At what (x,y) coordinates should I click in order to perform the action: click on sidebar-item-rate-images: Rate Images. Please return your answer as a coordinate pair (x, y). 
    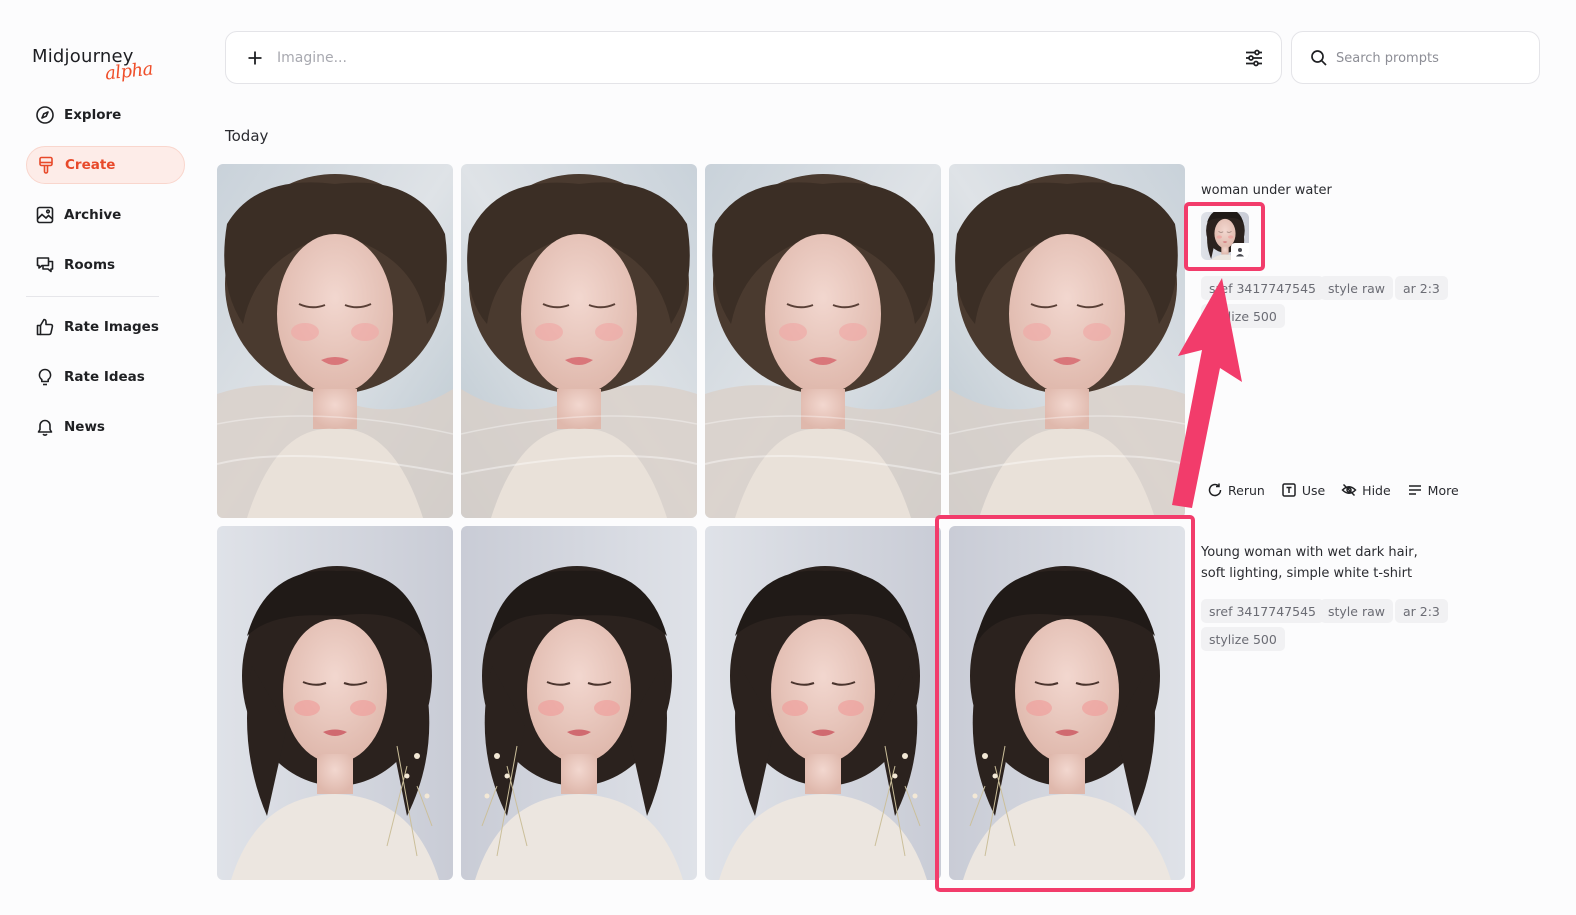
    Looking at the image, I should click on (105, 327).